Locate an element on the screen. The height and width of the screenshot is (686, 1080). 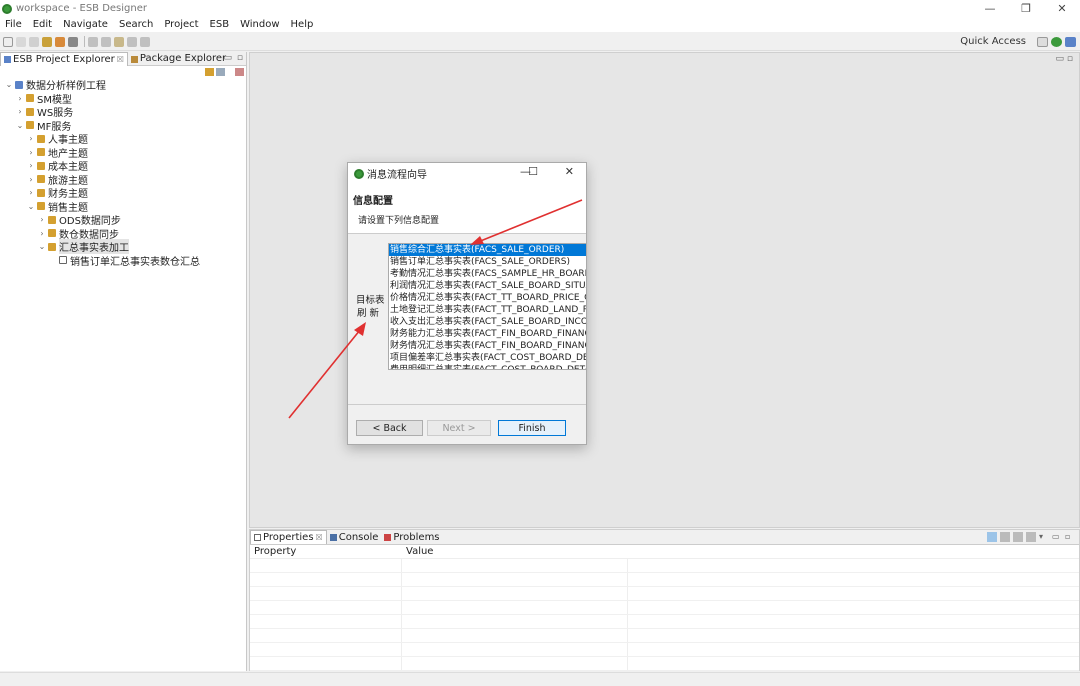
tree-node: ⌄ MF服务 is located at coordinates (123, 126).